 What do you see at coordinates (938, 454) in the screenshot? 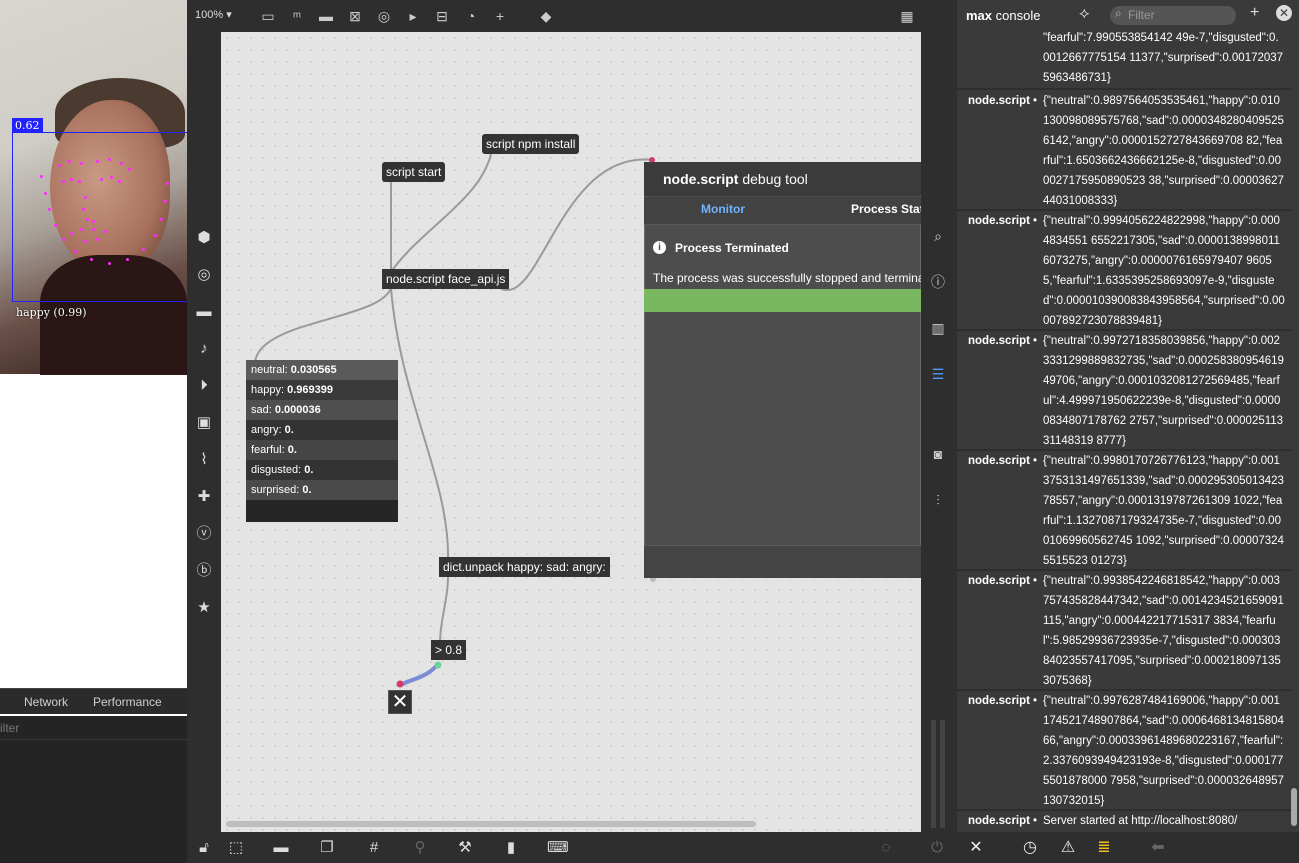
I see `snapshot-icon: ◙` at bounding box center [938, 454].